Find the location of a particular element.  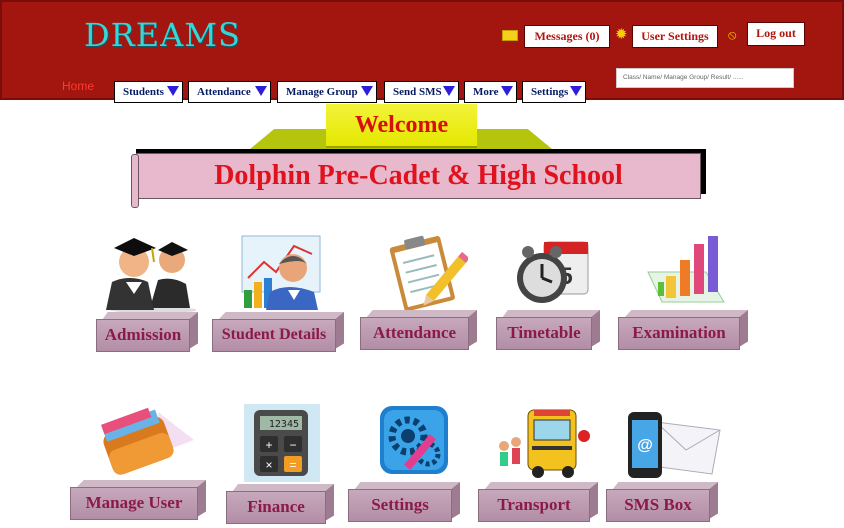

nav-send-sms: Send SMS is located at coordinates (421, 92).